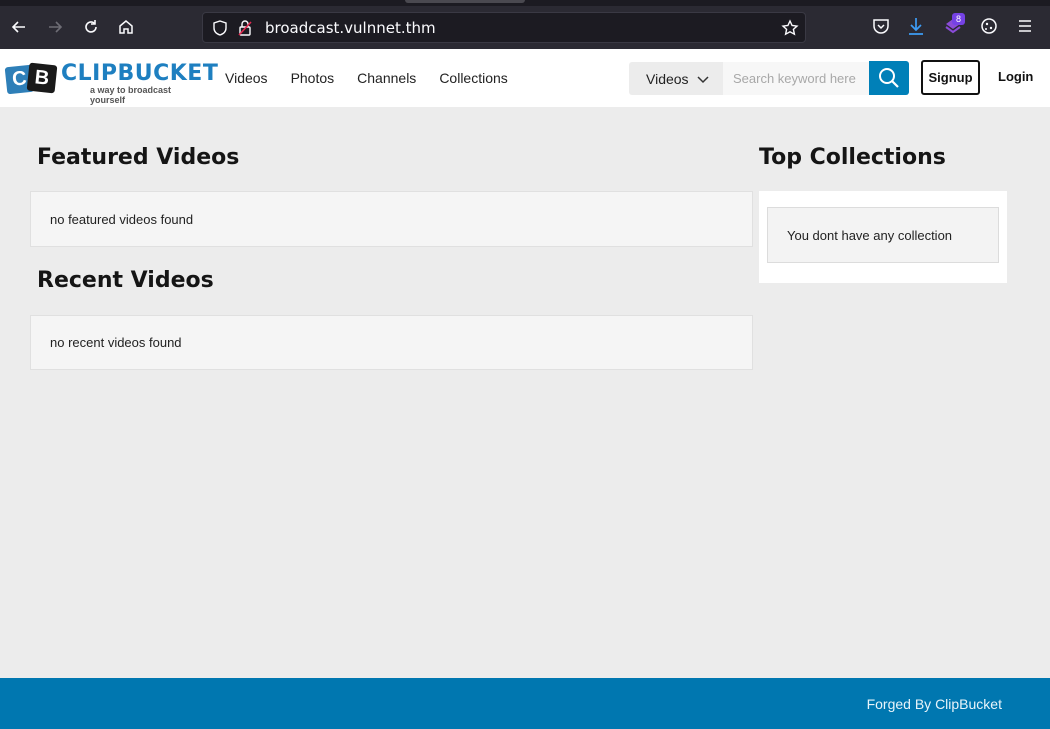 The height and width of the screenshot is (729, 1050). I want to click on main-nav: Videos Photos Channels Collections, so click(366, 78).